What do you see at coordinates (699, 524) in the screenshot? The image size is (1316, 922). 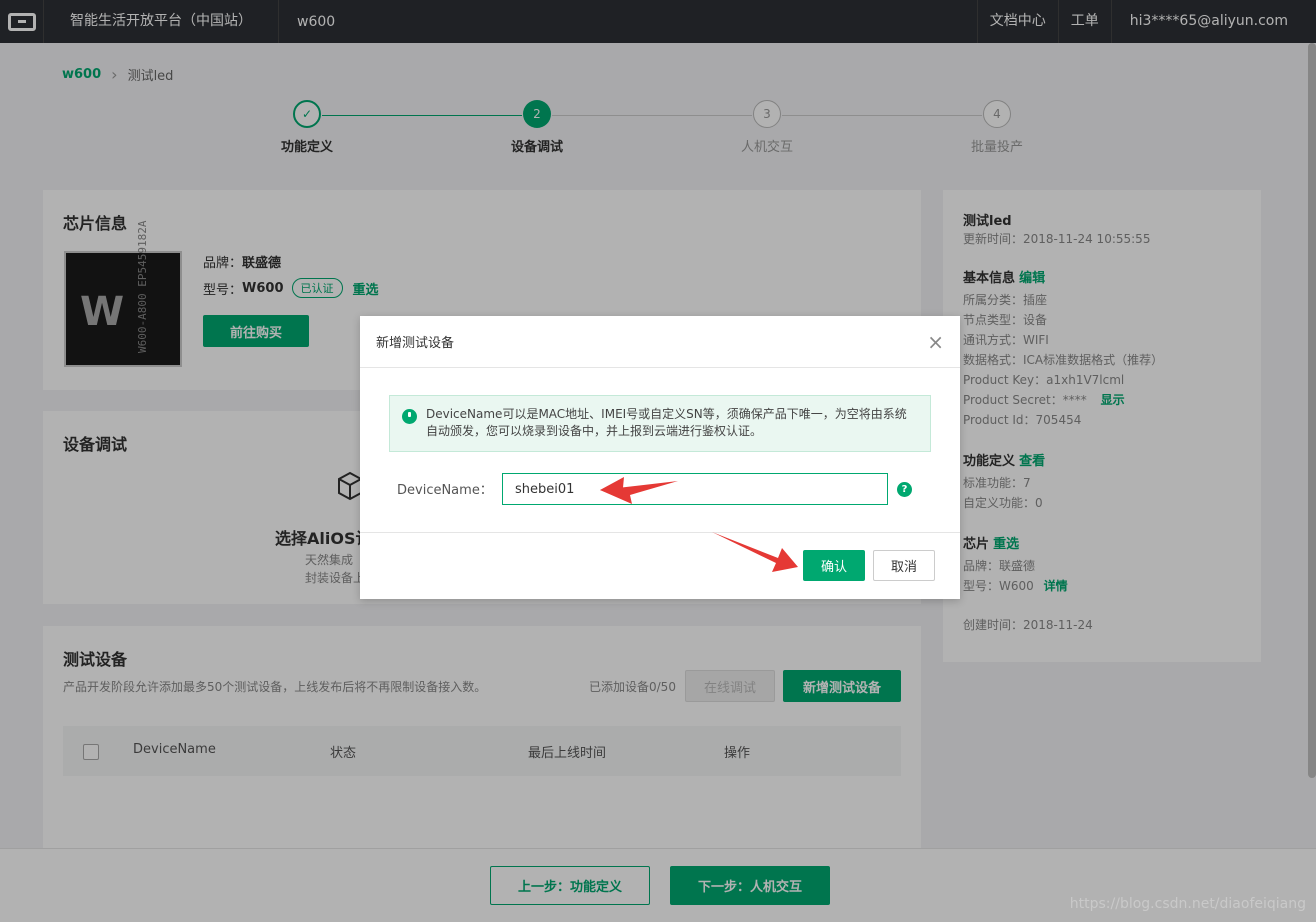 I see `annotation-arrows` at bounding box center [699, 524].